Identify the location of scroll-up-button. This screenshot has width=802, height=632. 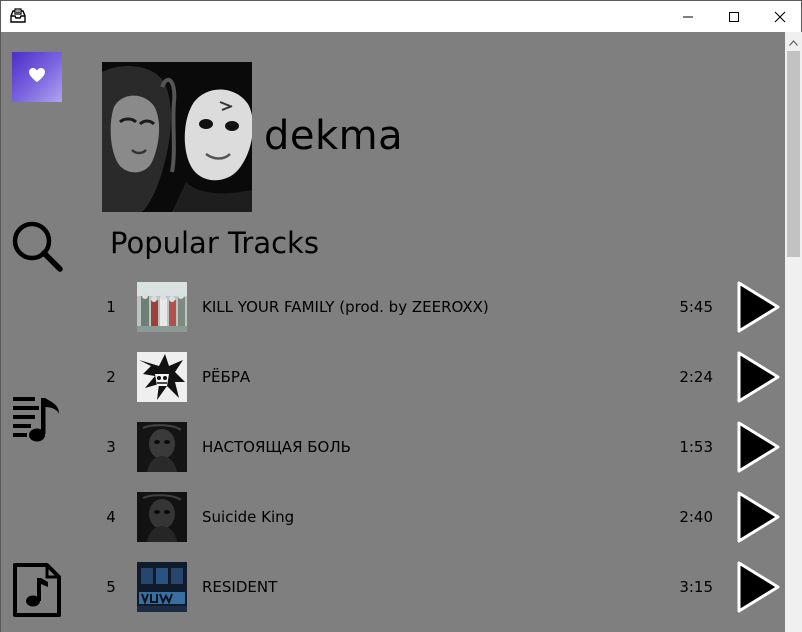
(793, 40).